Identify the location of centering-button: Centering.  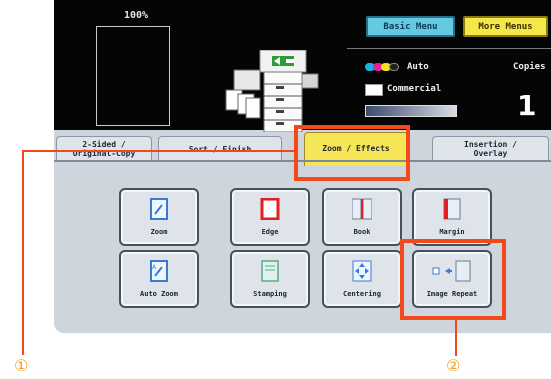
(362, 279).